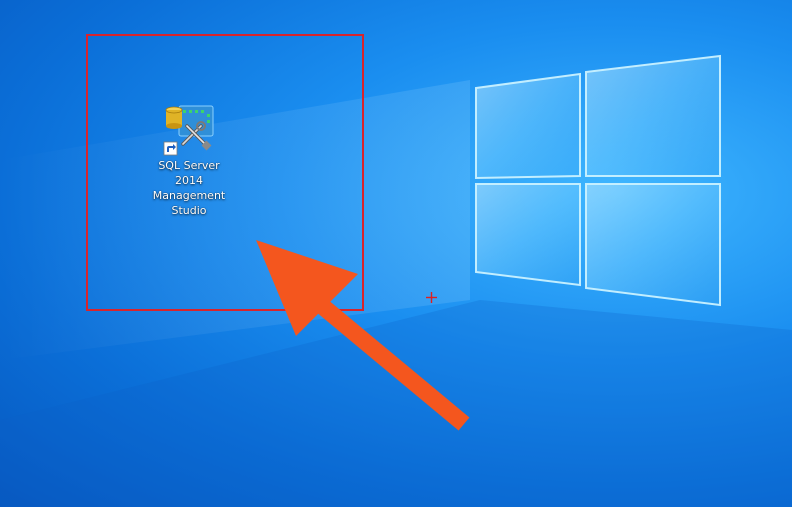 The image size is (792, 507). I want to click on shortcut-arrow-icon, so click(170, 148).